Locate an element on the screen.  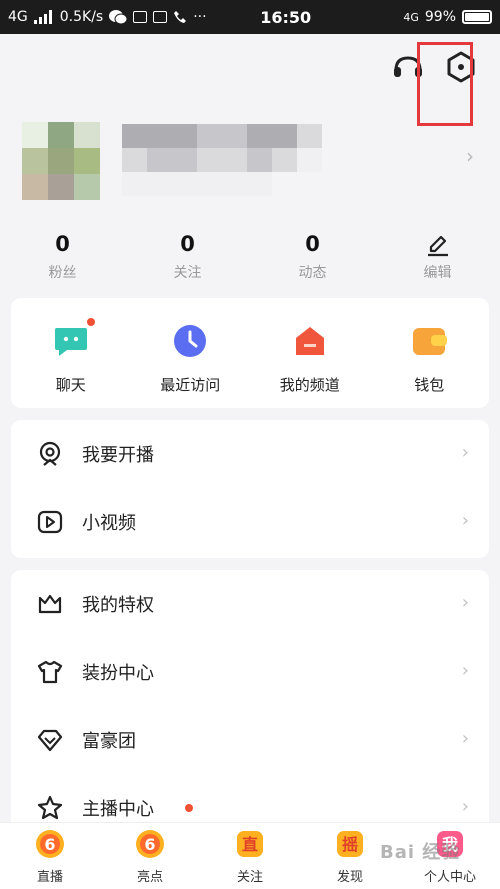
svg-text: 直 is located at coordinates (250, 844).